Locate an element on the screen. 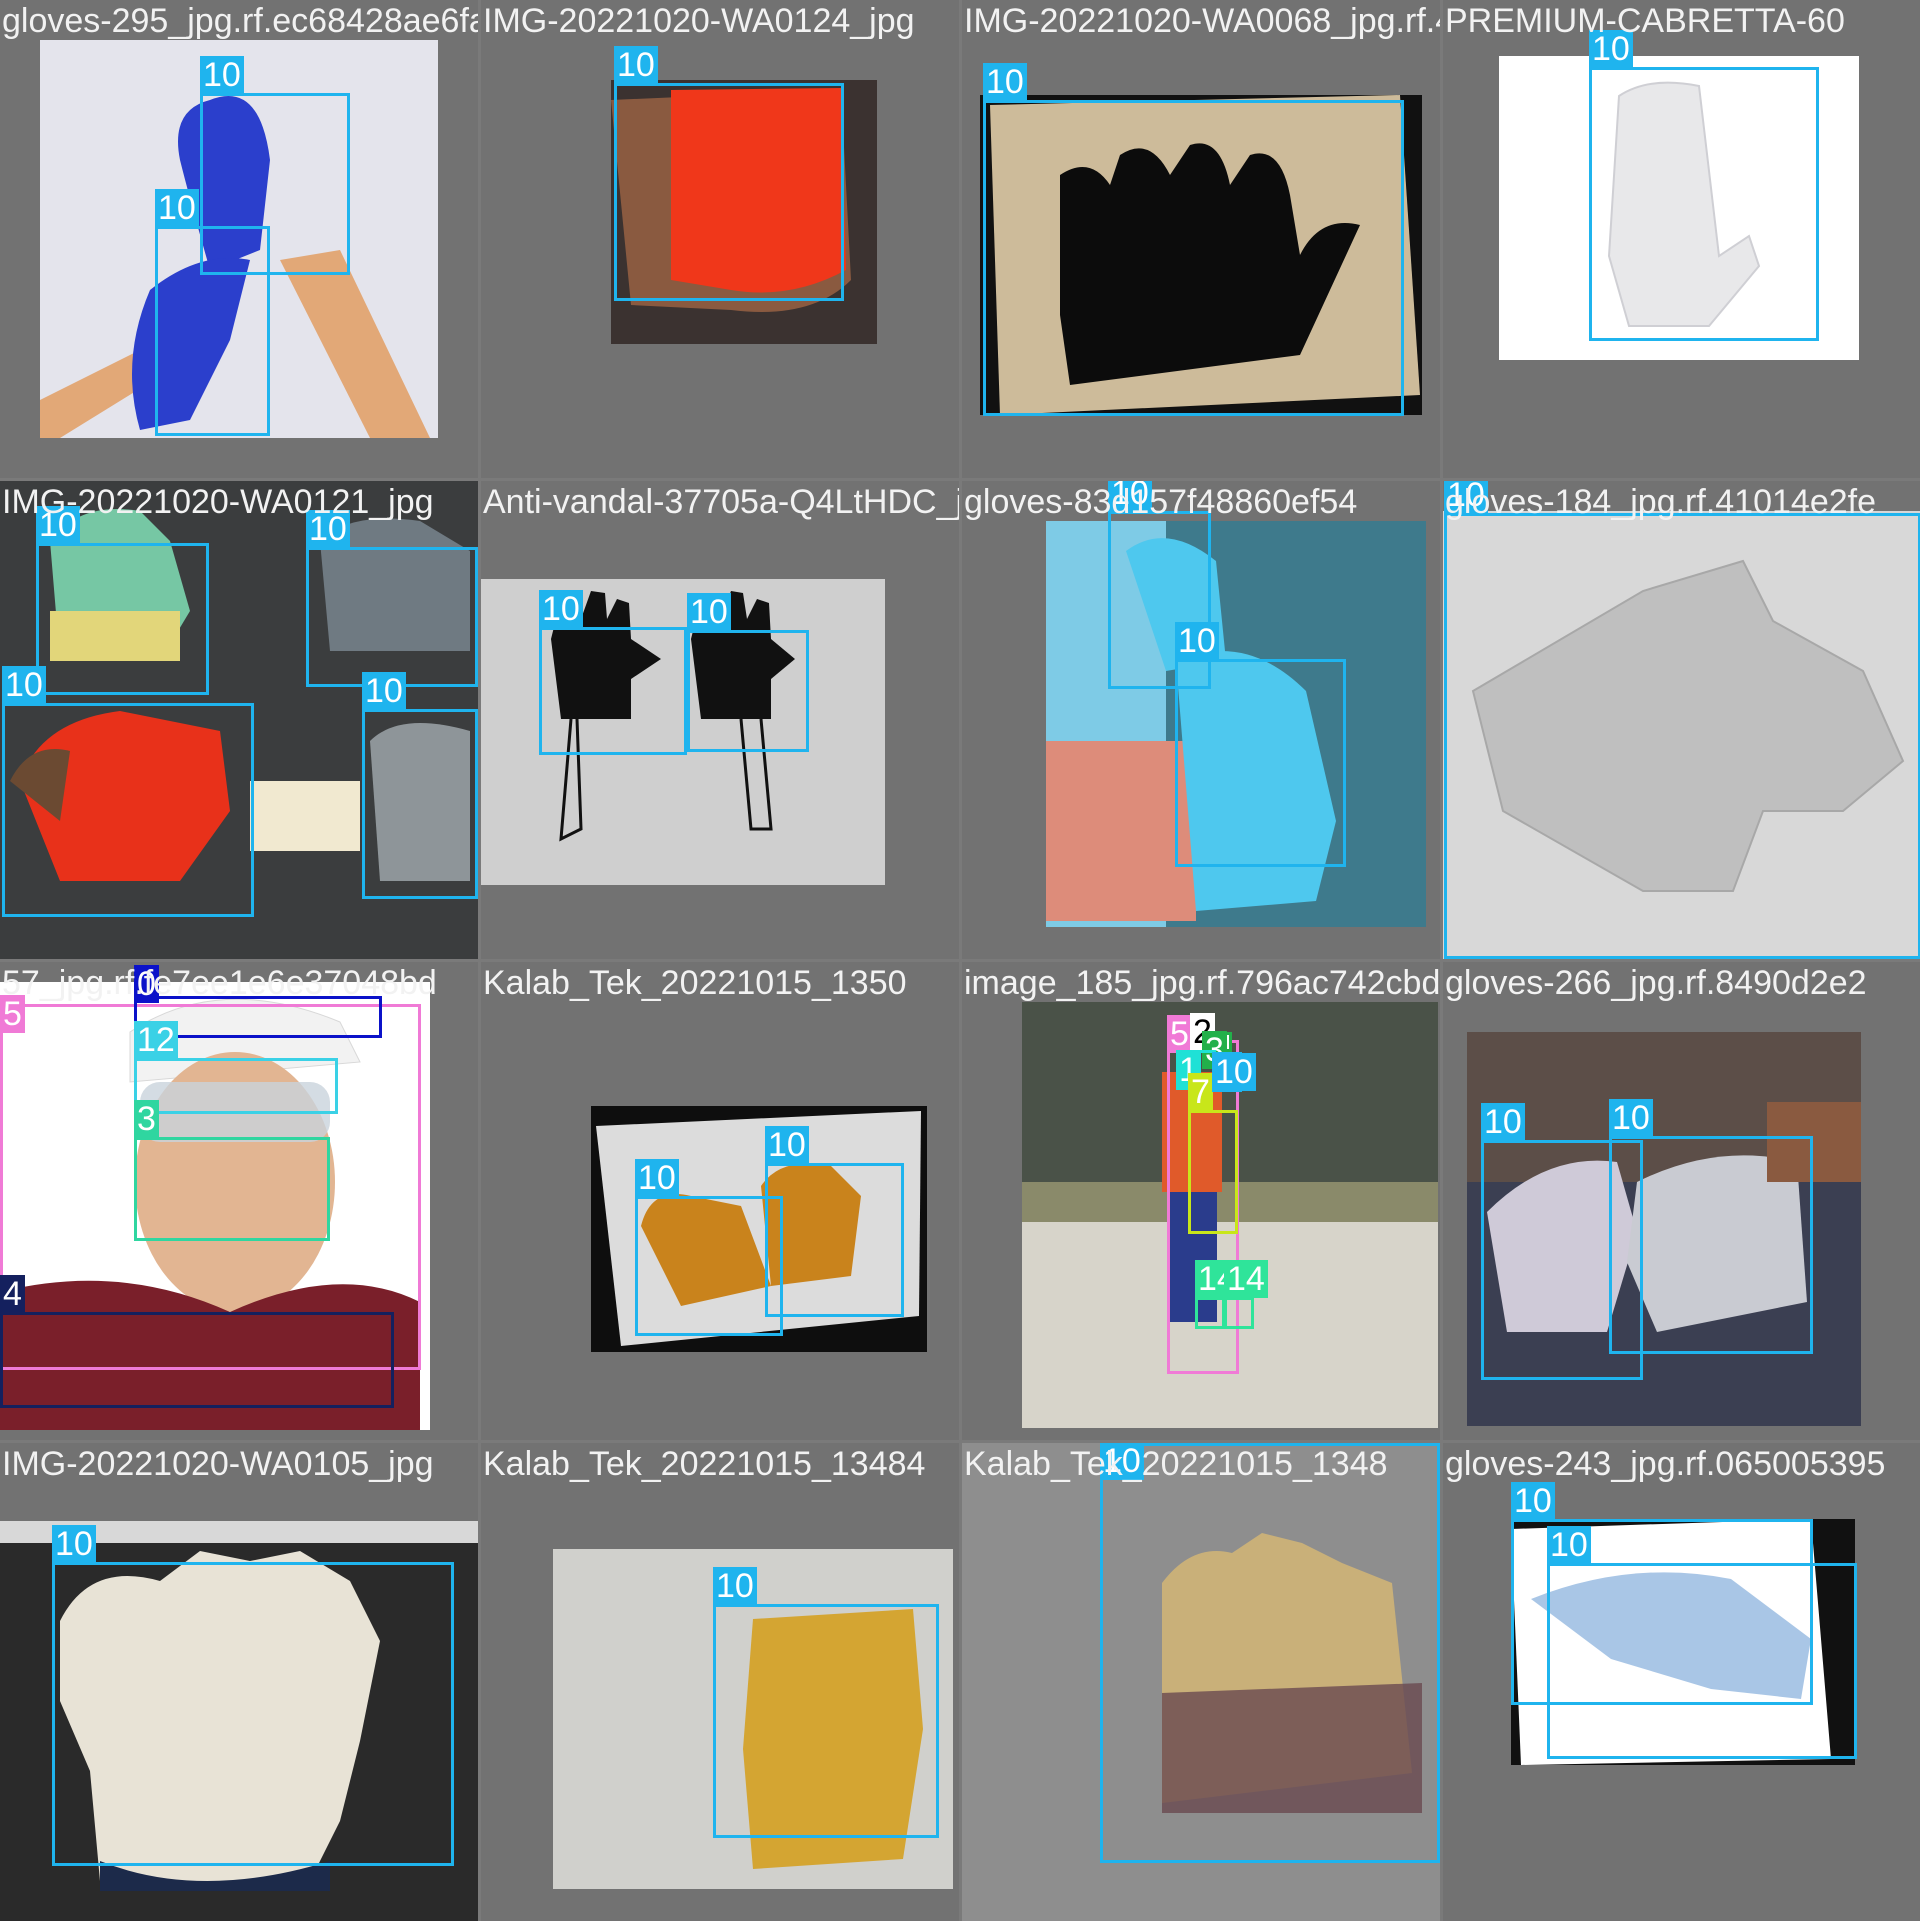 This screenshot has height=1921, width=1920. tile-4: 10 PREMIUM-CABRETTA-60 is located at coordinates (1681, 239).